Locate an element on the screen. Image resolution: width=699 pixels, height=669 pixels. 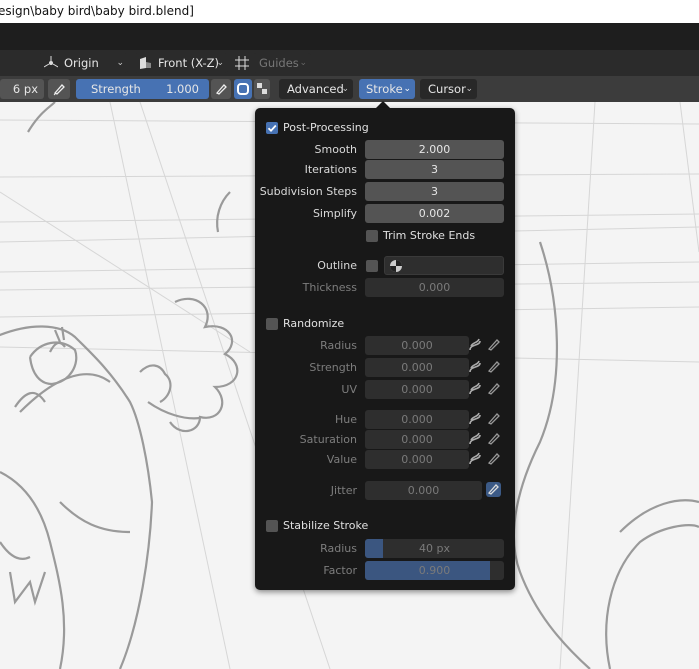
layers-icon is located at coordinates (262, 88).